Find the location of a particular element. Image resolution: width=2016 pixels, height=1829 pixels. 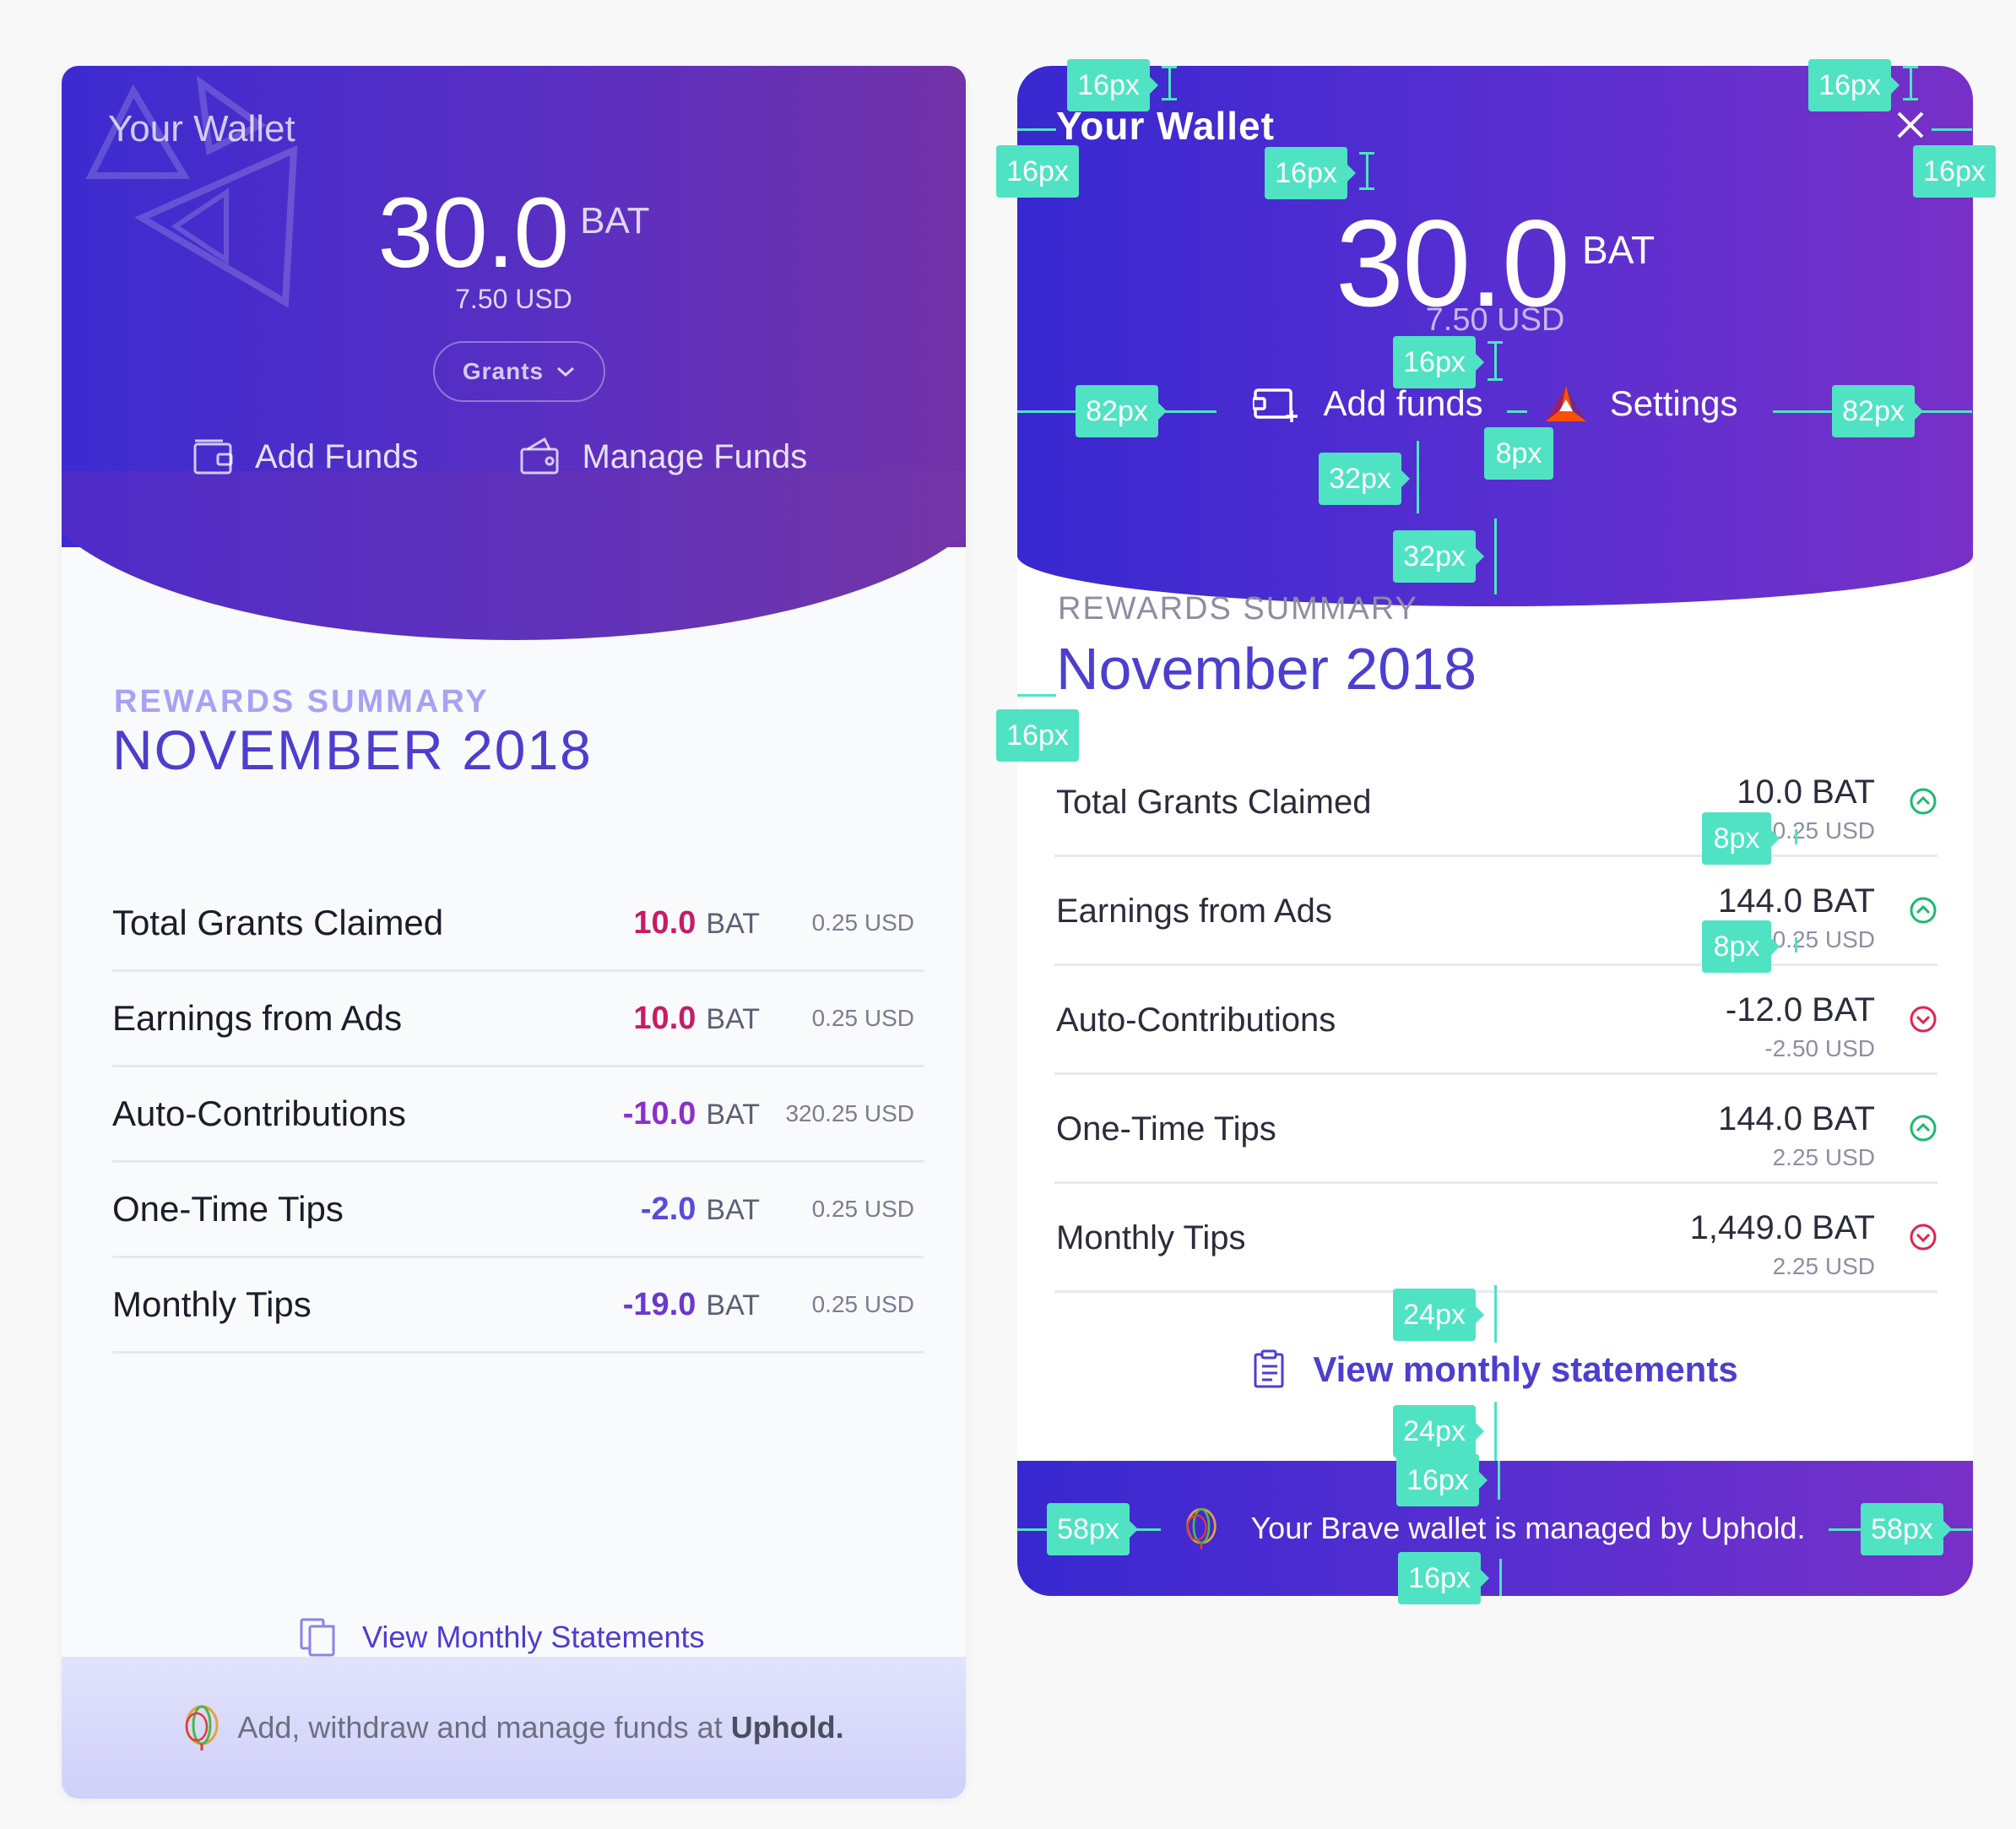

row-amount: -2.0 BAT is located at coordinates (700, 1210).